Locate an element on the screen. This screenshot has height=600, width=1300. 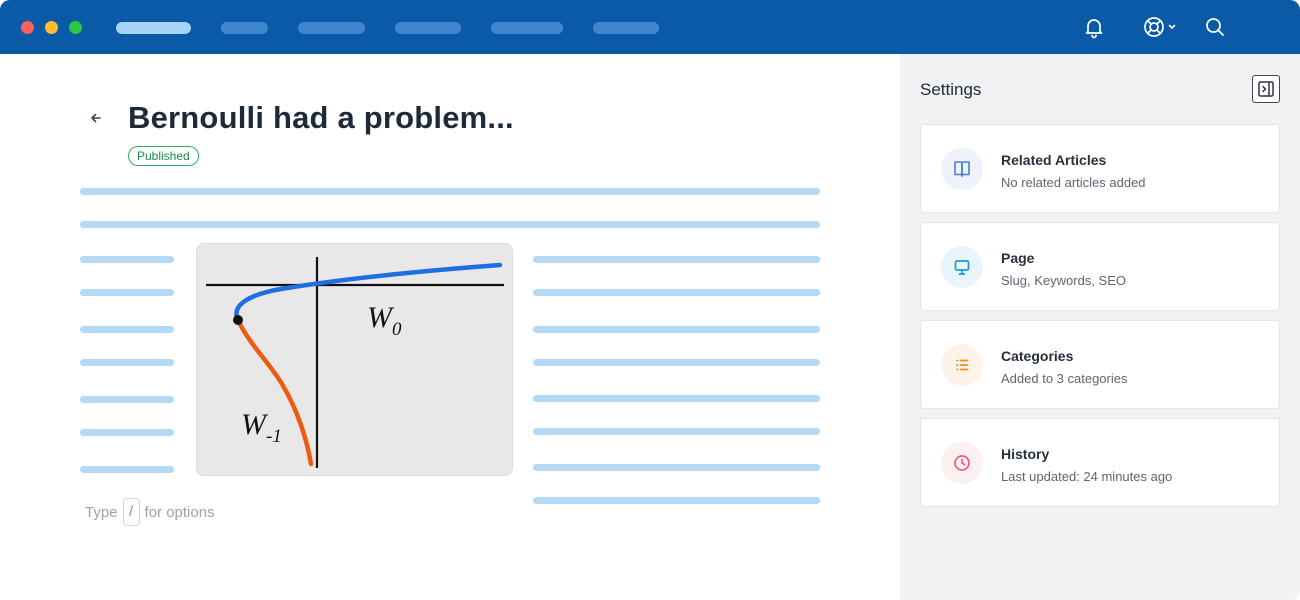
clock-icon is located at coordinates (962, 463).